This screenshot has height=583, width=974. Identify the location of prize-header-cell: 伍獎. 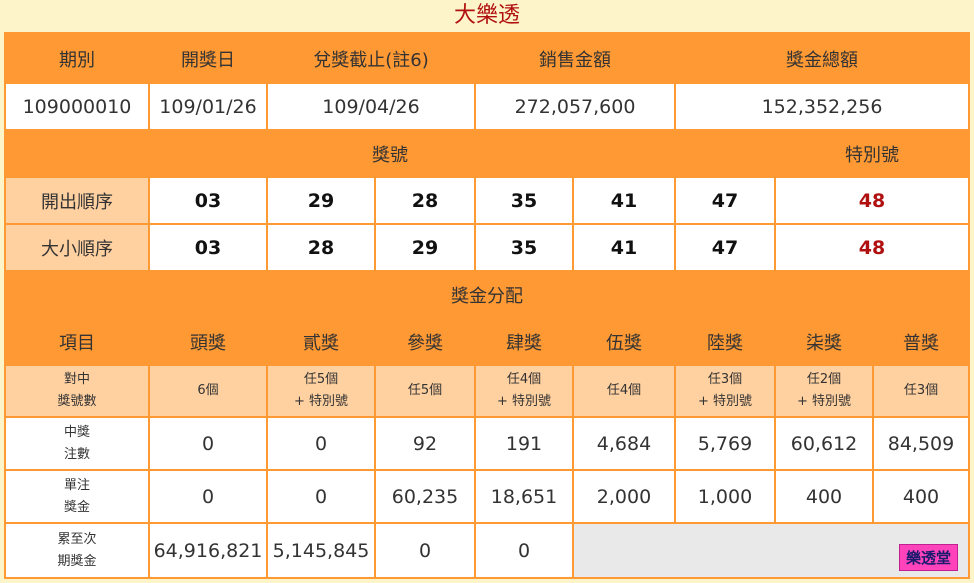
(624, 341).